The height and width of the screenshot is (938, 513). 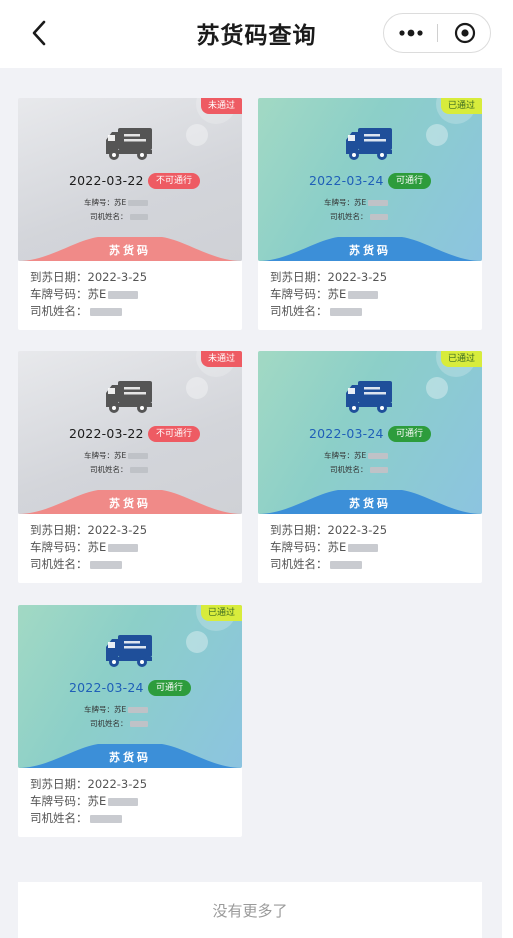 I want to click on more-dots-icon, so click(x=410, y=33).